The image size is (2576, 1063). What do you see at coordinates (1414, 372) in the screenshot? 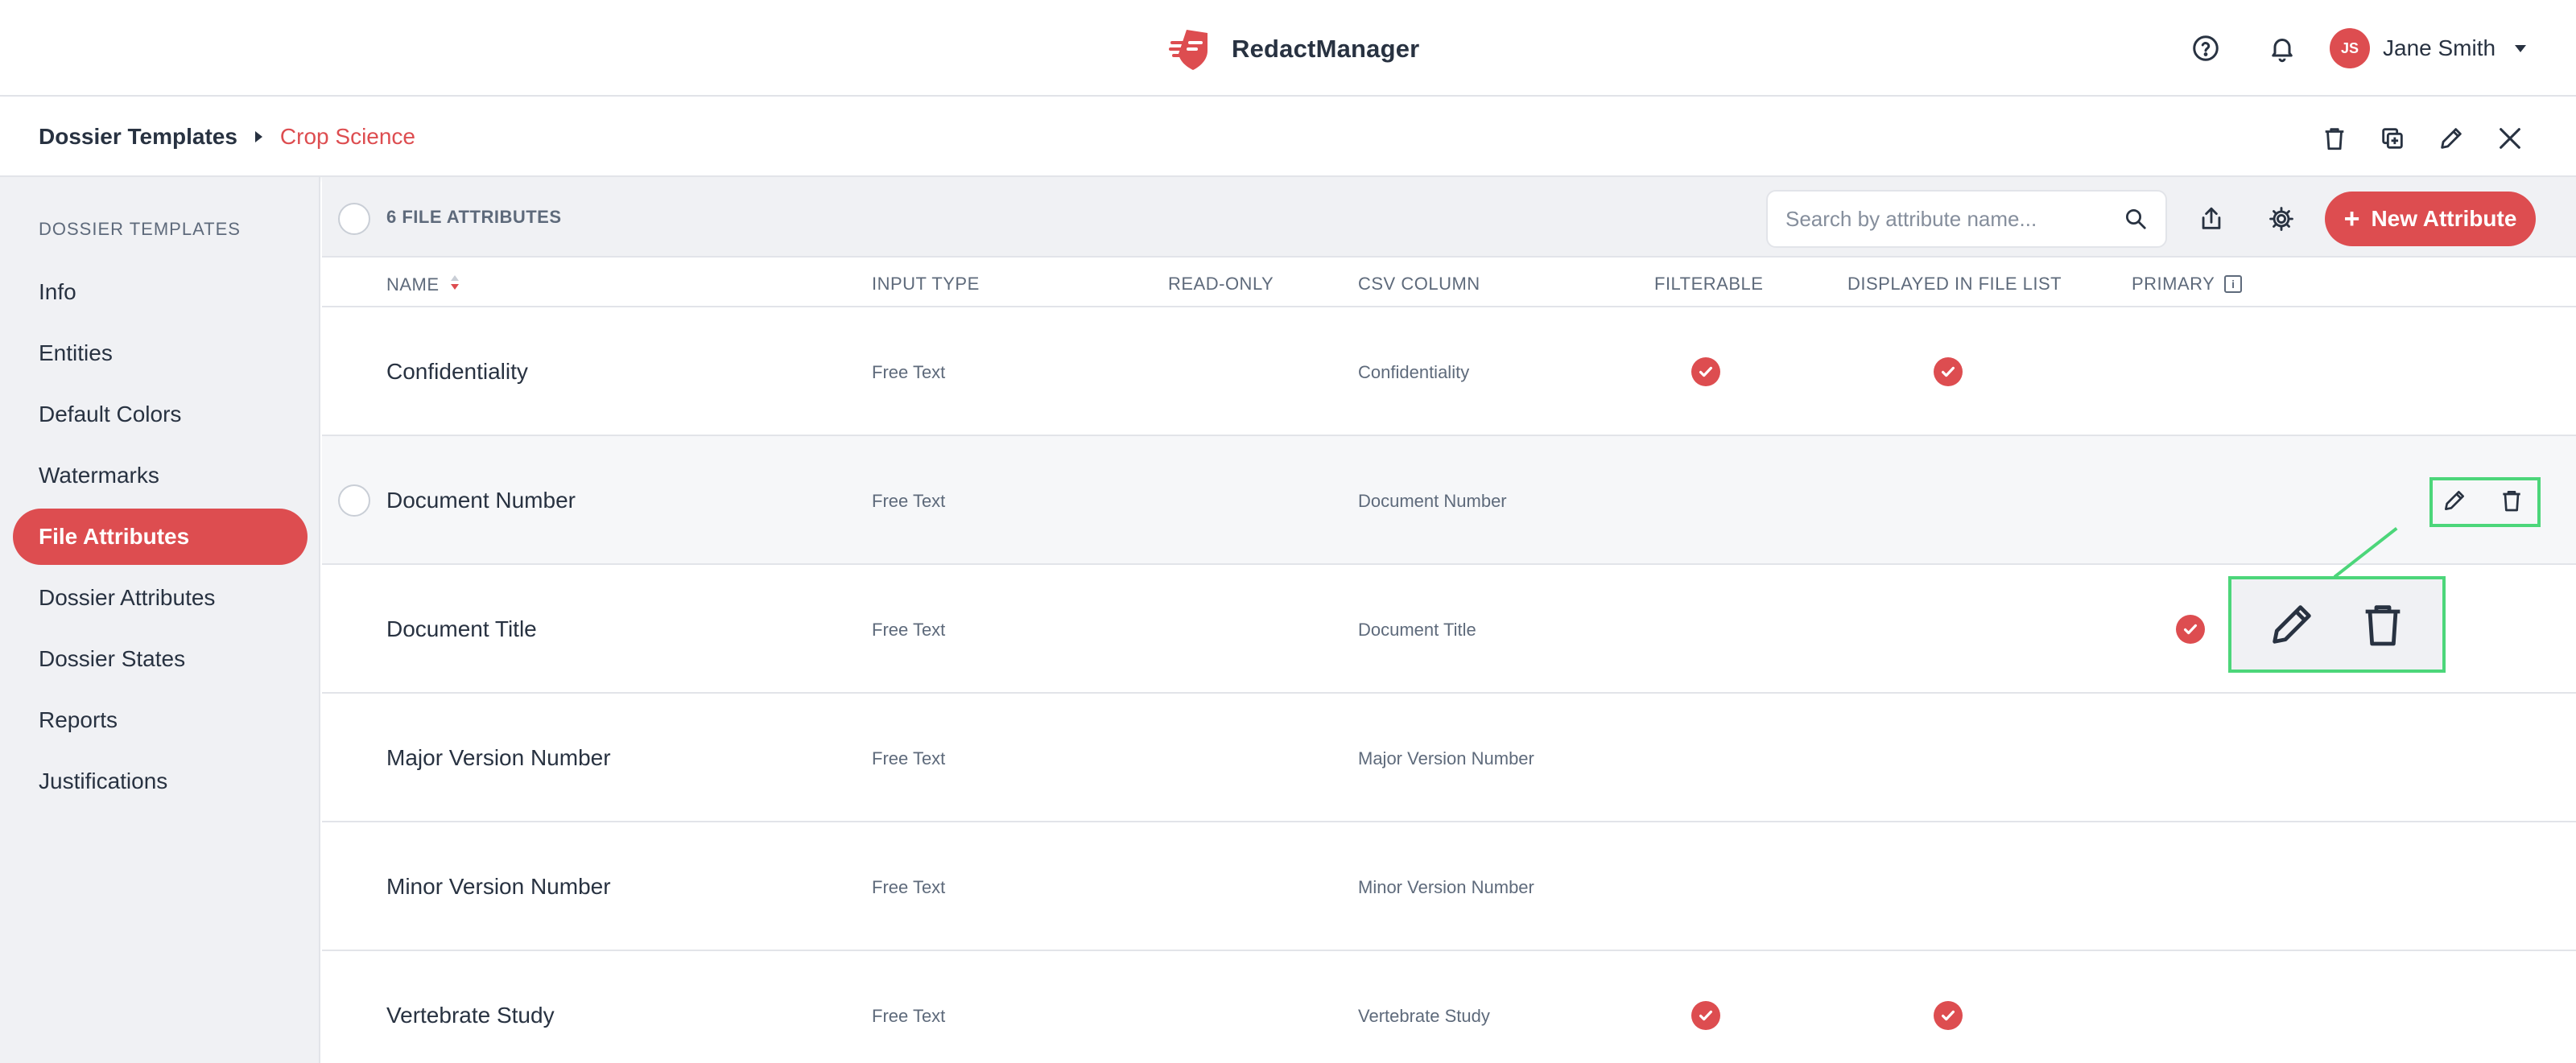
I see `csv-column: Confidentiality` at bounding box center [1414, 372].